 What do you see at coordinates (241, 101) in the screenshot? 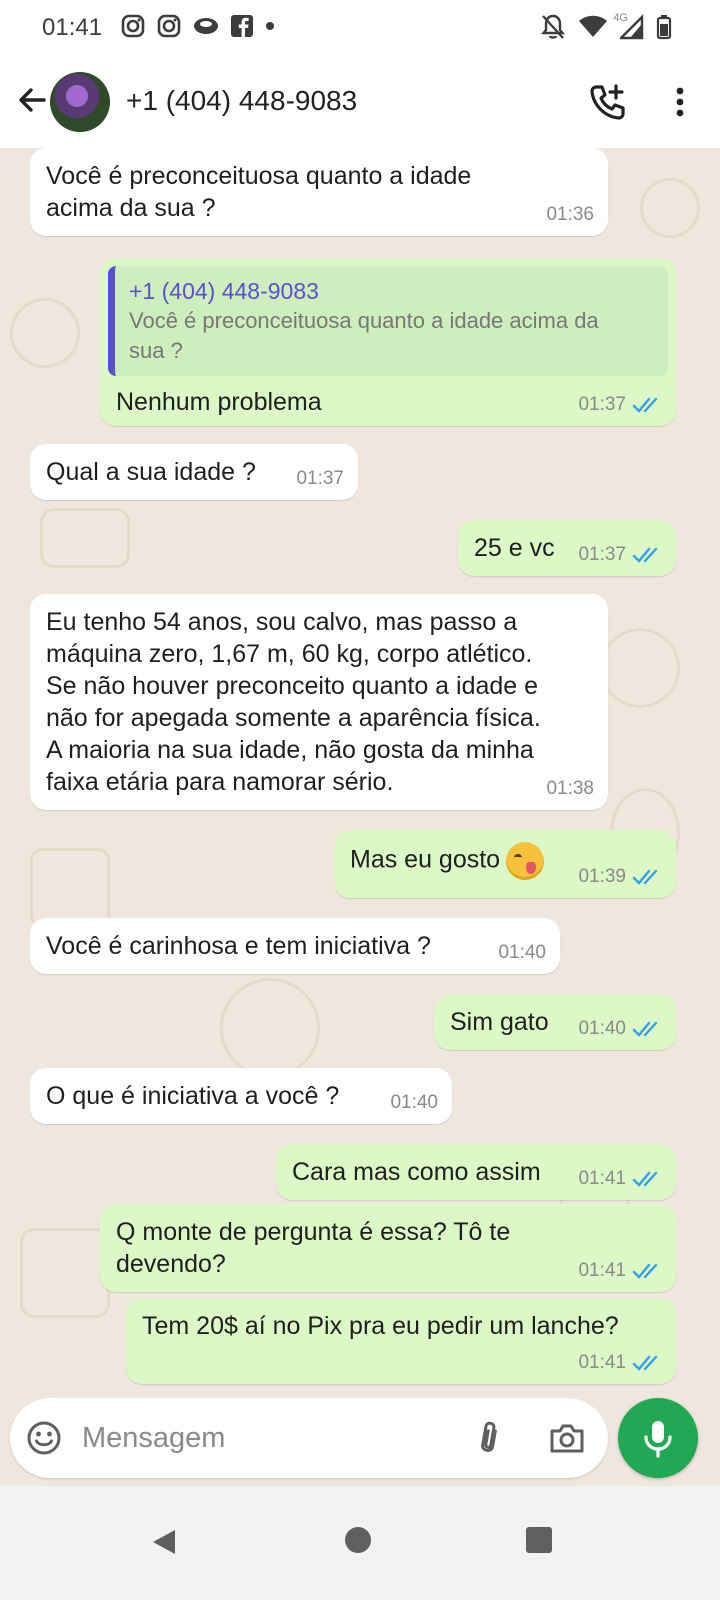
I see `contact-name: +1 (404) 448-9083` at bounding box center [241, 101].